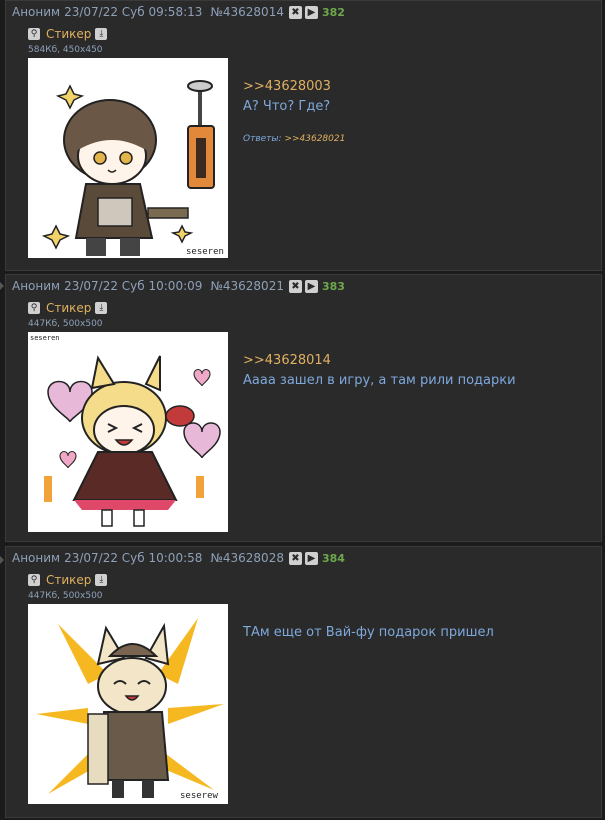 The width and height of the screenshot is (605, 820). What do you see at coordinates (314, 139) in the screenshot?
I see `answer-link: >>43628021` at bounding box center [314, 139].